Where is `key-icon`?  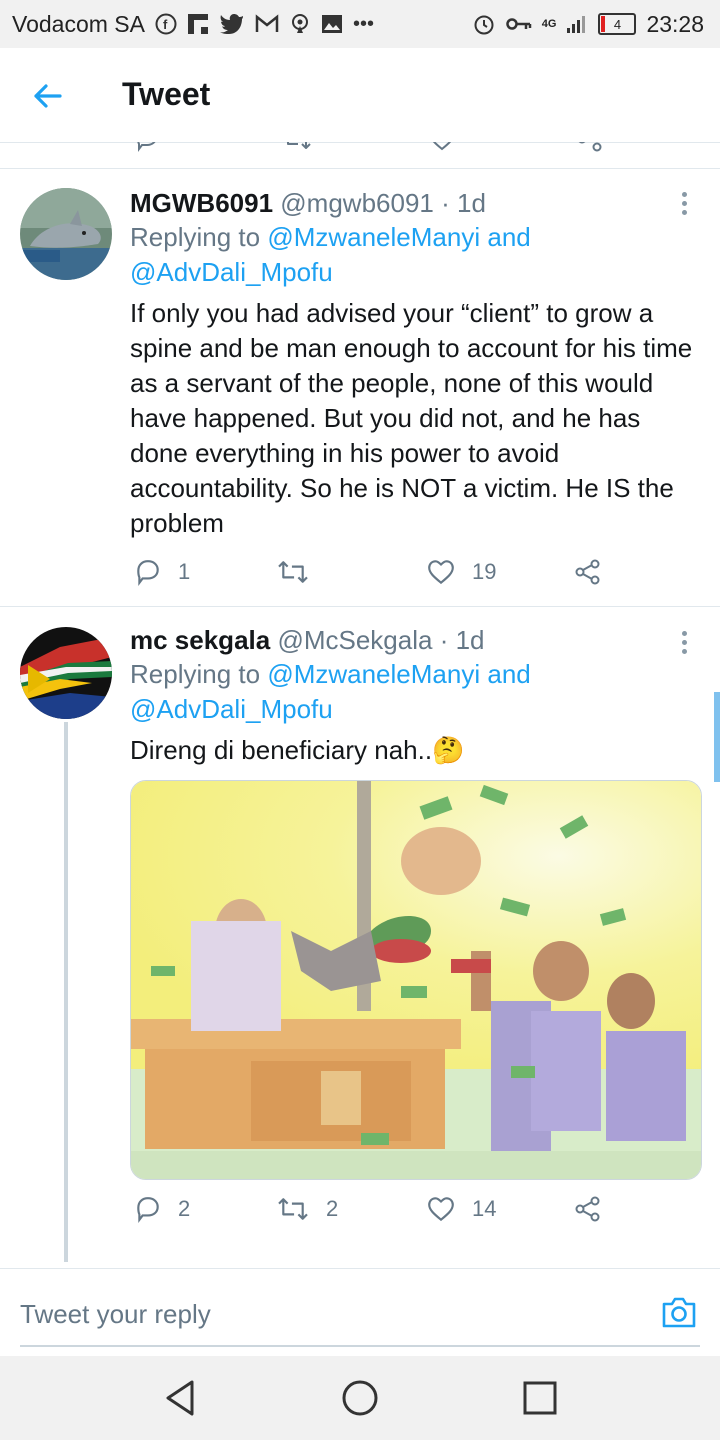
key-icon is located at coordinates (518, 24).